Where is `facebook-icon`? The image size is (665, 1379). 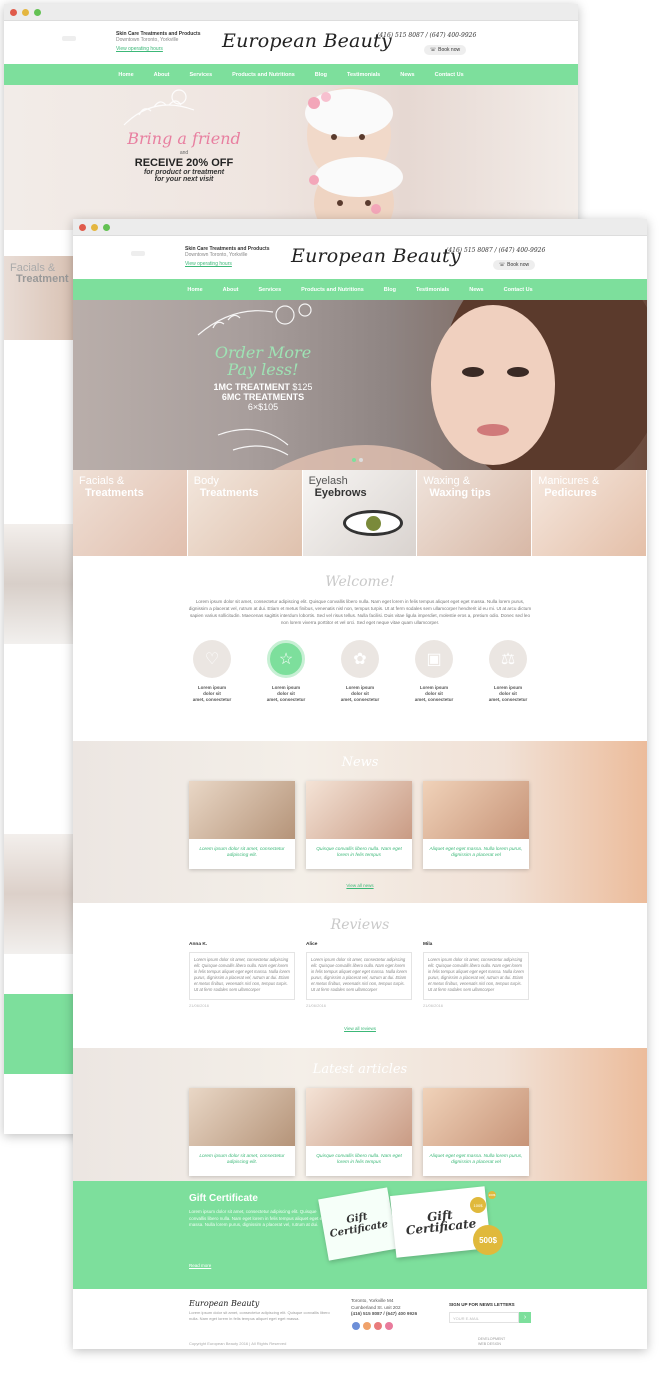 facebook-icon is located at coordinates (356, 1326).